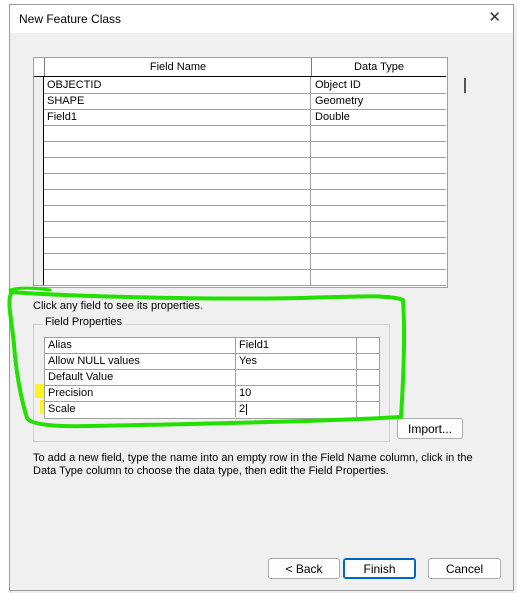 The width and height of the screenshot is (517, 593). What do you see at coordinates (465, 85) in the screenshot?
I see `grid-scrollbar-thumb` at bounding box center [465, 85].